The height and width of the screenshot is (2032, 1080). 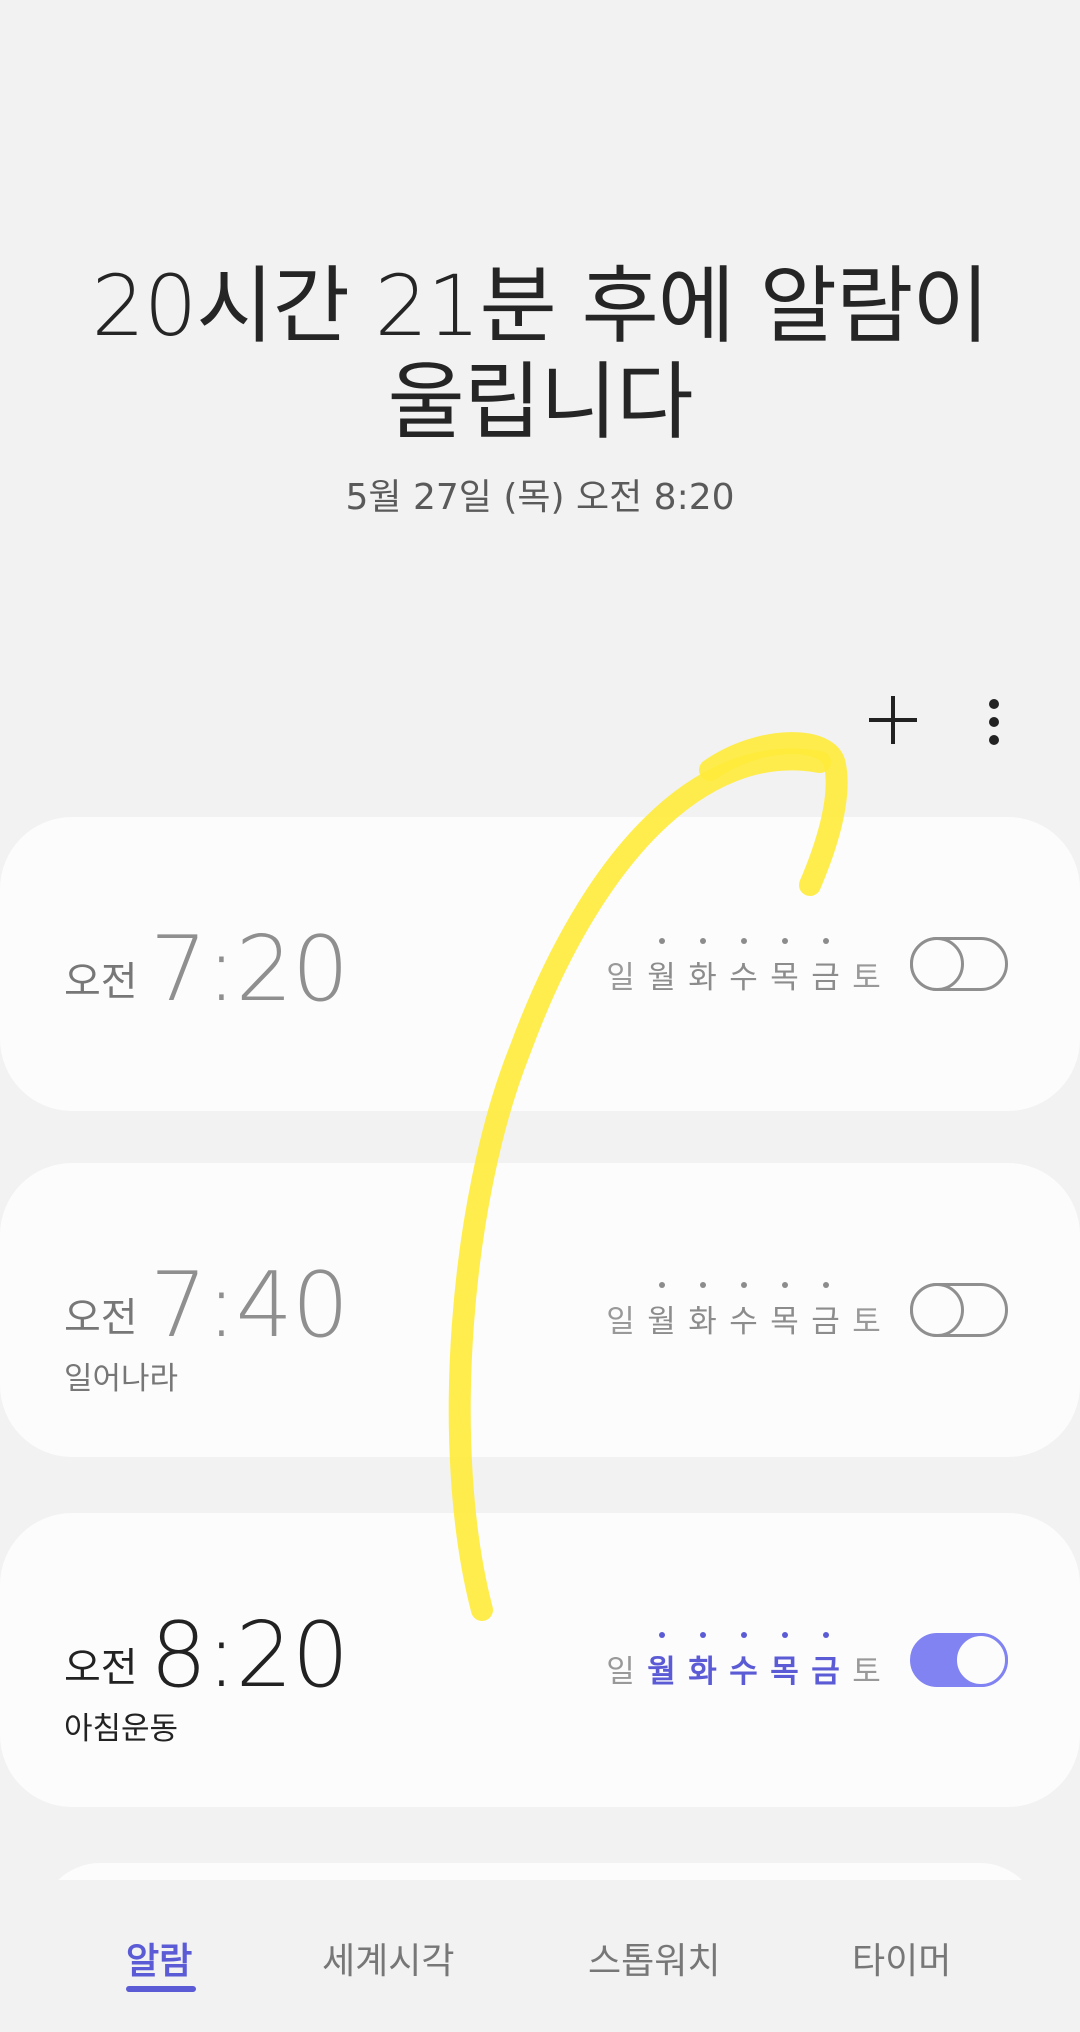 I want to click on header-title-line1: 20시간 21분 후에 알람이, so click(x=540, y=306).